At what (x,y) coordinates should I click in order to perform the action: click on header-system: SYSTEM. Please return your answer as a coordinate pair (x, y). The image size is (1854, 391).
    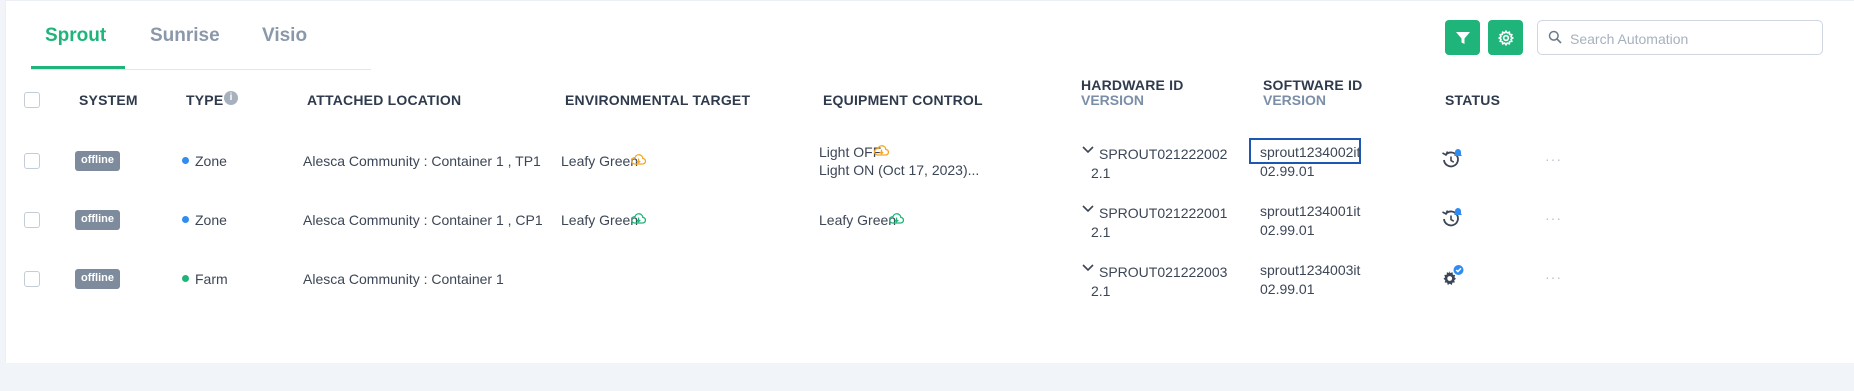
    Looking at the image, I should click on (108, 100).